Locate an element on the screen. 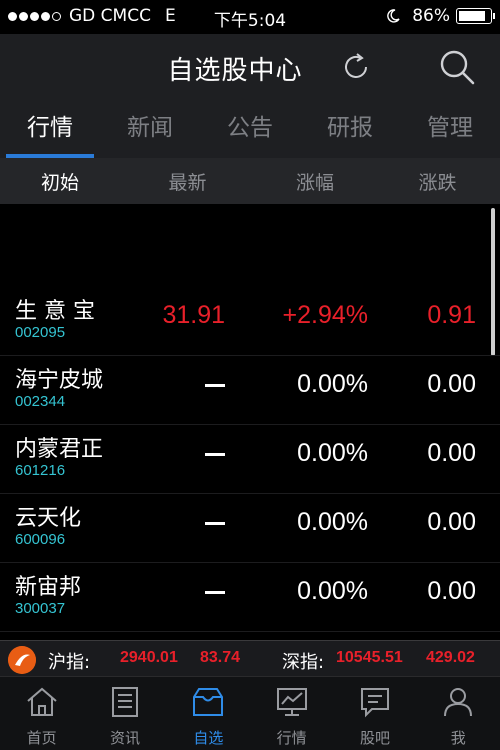 The height and width of the screenshot is (750, 500). app-logo-icon is located at coordinates (22, 660).